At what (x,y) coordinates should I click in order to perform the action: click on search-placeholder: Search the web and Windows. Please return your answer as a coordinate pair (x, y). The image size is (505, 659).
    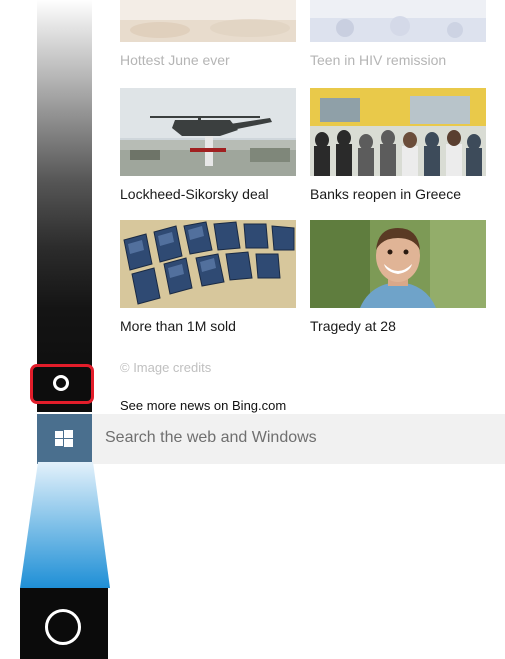
    Looking at the image, I should click on (211, 438).